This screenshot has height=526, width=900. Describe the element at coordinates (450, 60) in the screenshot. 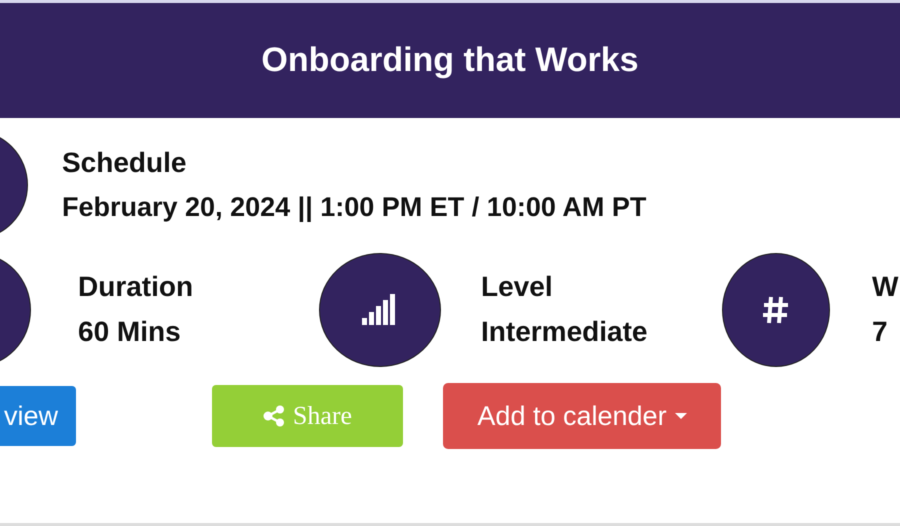

I see `header-title: Onboarding that Works` at that location.